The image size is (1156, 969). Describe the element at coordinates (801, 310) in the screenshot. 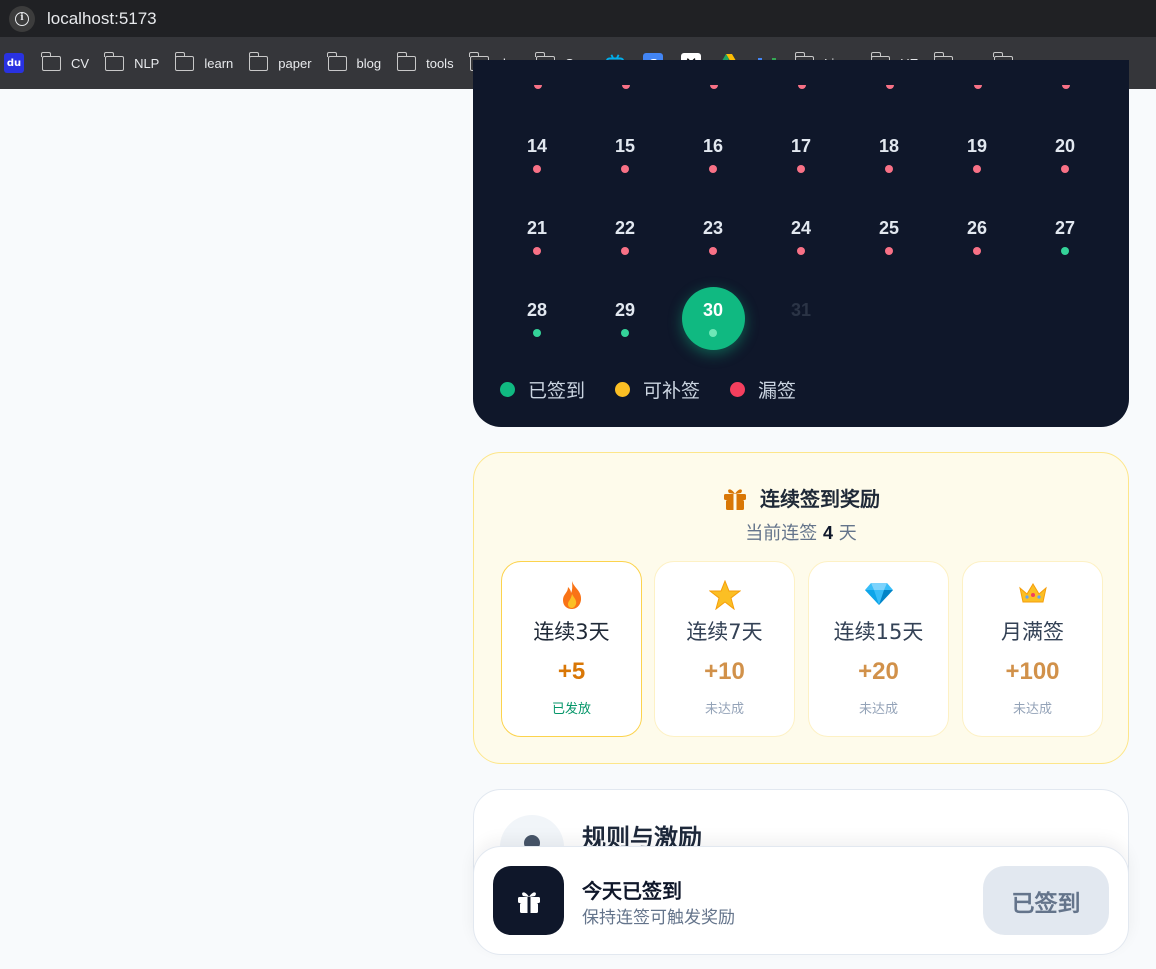

I see `calendar-day-future: 31` at that location.